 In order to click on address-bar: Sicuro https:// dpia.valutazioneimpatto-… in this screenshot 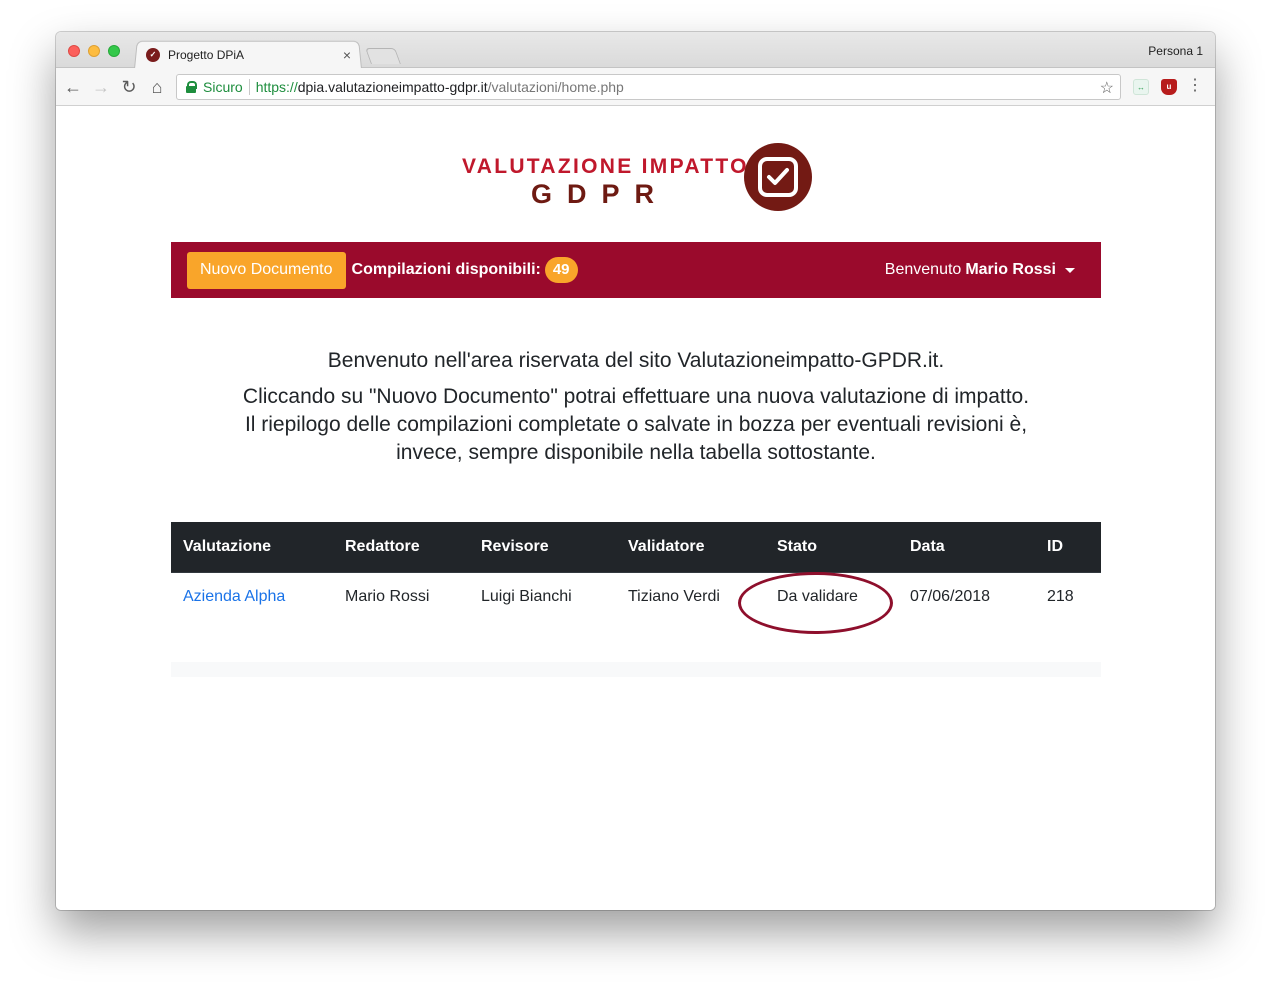, I will do `click(648, 87)`.